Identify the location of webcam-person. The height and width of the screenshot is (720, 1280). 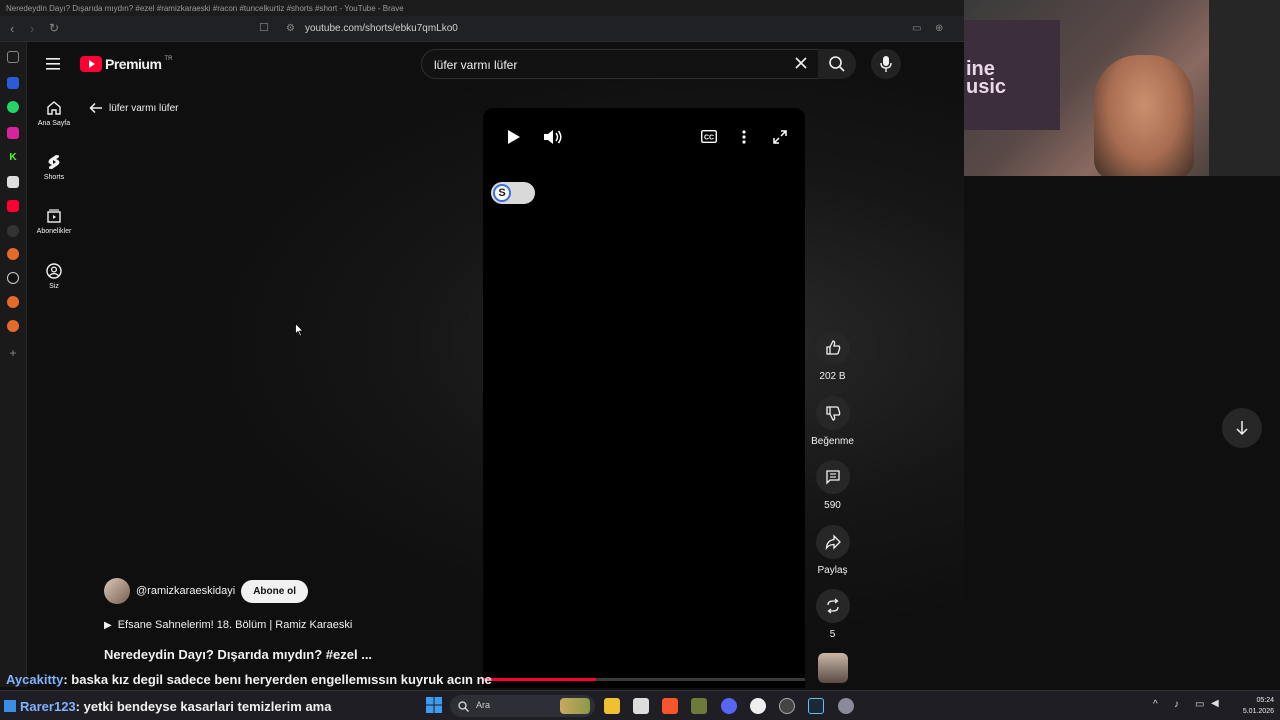
(1144, 115).